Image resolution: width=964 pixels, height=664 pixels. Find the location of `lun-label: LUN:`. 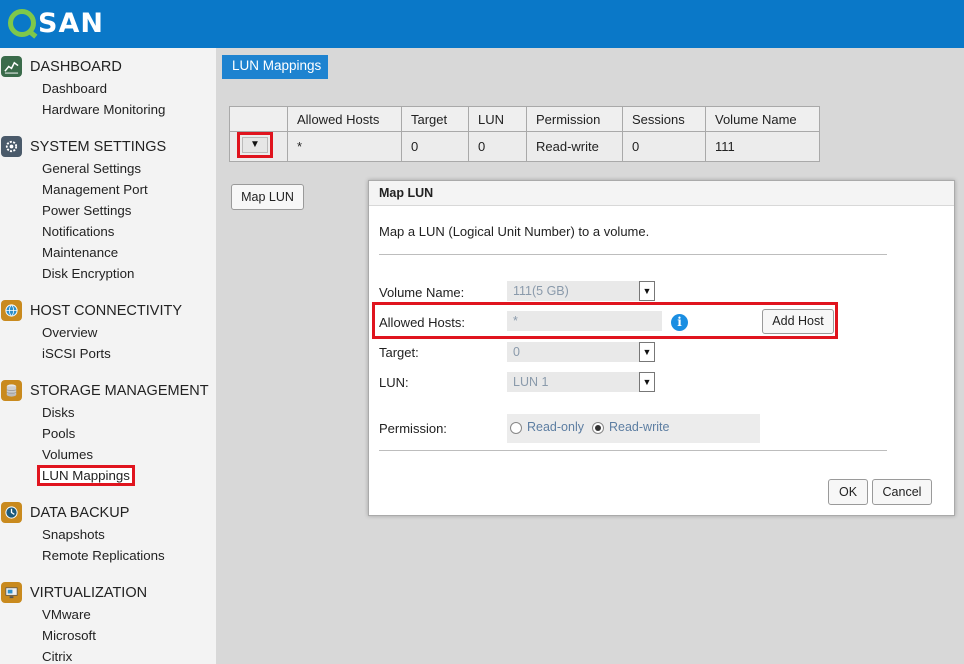

lun-label: LUN: is located at coordinates (394, 382).